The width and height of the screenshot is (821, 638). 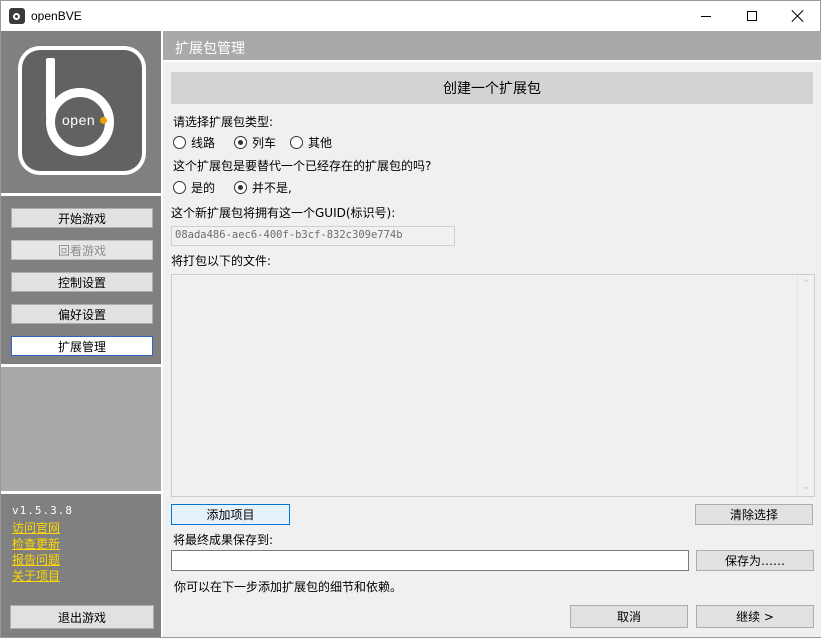 I want to click on logo-badge: open, so click(x=82, y=110).